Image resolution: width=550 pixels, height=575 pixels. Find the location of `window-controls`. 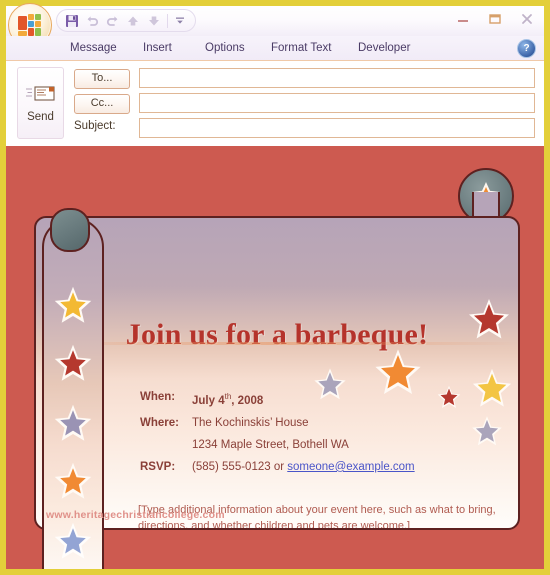

window-controls is located at coordinates (495, 19).